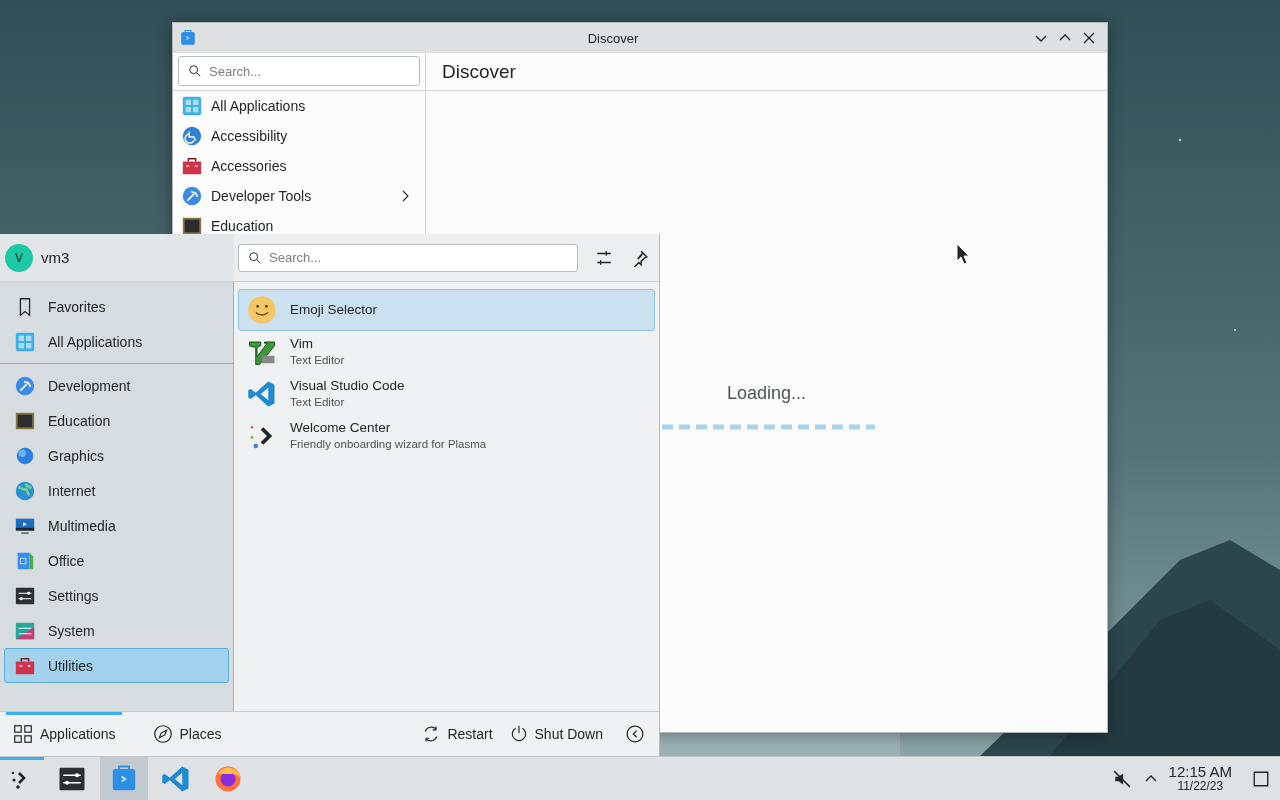  I want to click on app-item: Vim Text Editor, so click(446, 352).